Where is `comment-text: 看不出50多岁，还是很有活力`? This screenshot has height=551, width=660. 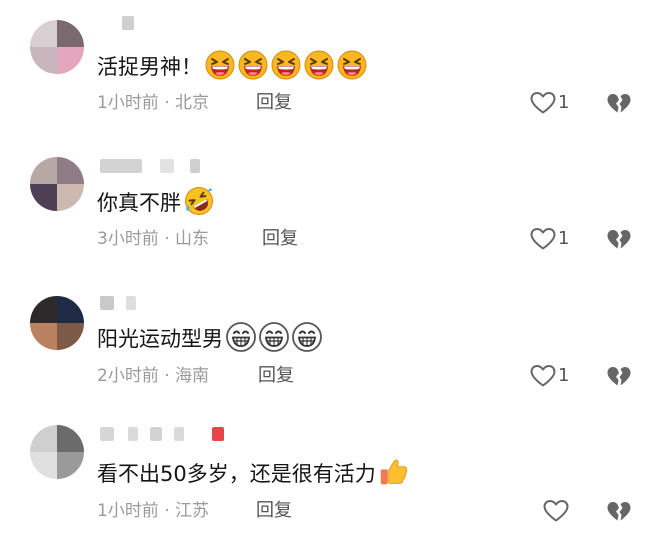 comment-text: 看不出50多岁，还是很有活力 is located at coordinates (253, 472).